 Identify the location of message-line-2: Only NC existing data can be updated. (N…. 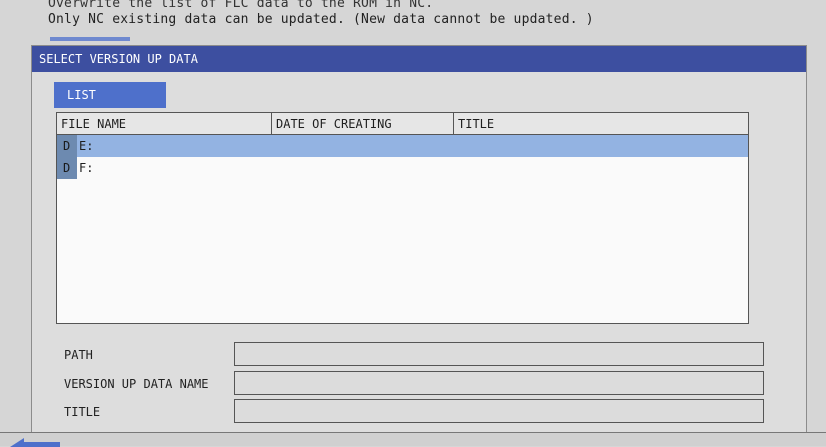
(321, 19).